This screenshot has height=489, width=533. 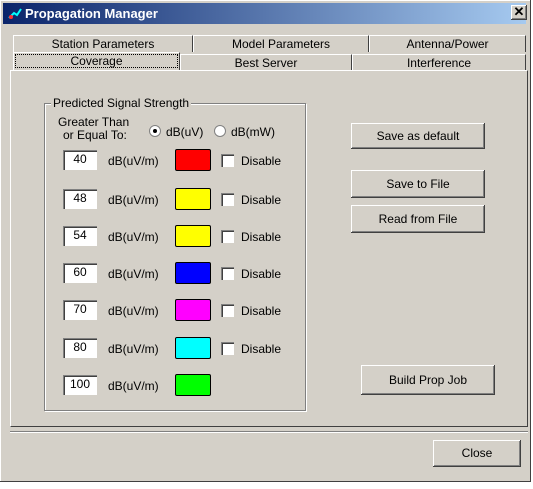 What do you see at coordinates (95, 135) in the screenshot?
I see `threshold-label-line2: or Equal To:` at bounding box center [95, 135].